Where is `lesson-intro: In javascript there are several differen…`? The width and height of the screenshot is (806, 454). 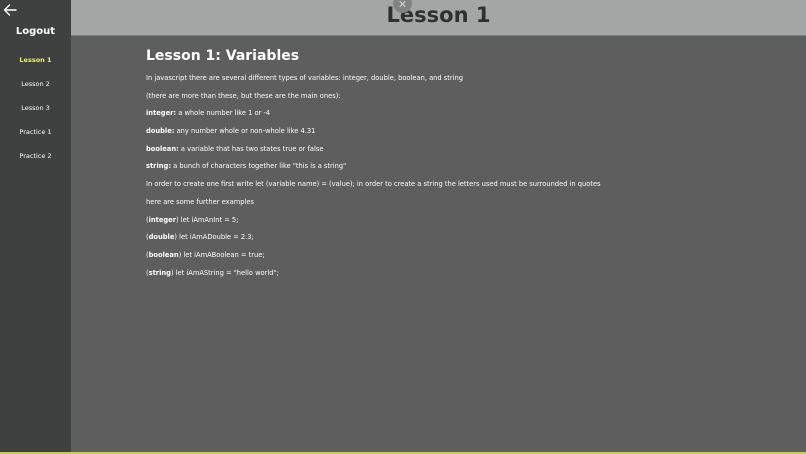
lesson-intro: In javascript there are several differen… is located at coordinates (304, 78).